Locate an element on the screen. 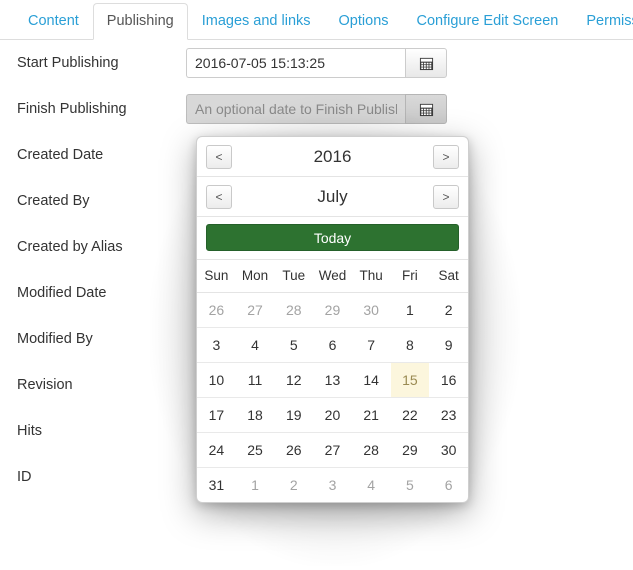 The height and width of the screenshot is (570, 633). calendar-day: 13 is located at coordinates (332, 380).